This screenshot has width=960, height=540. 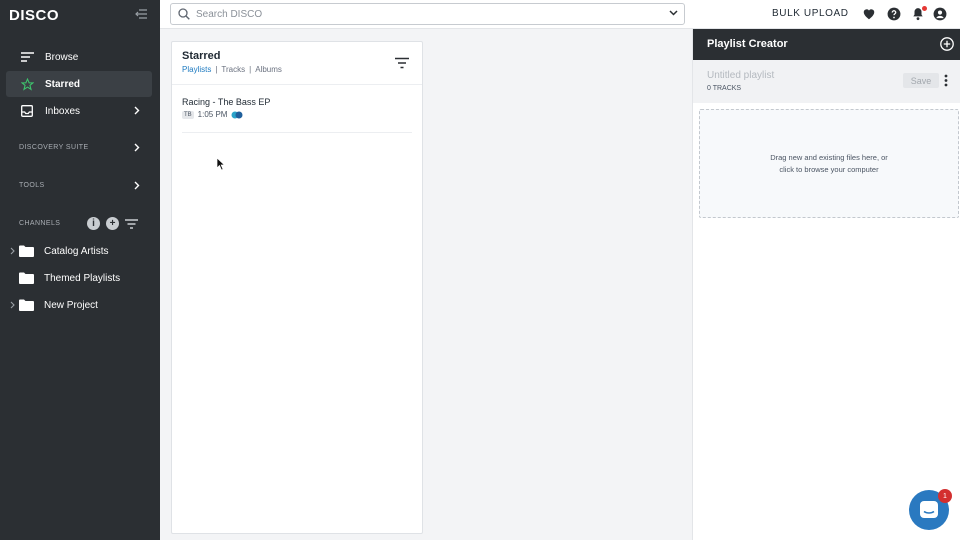 What do you see at coordinates (80, 147) in the screenshot?
I see `section-discovery-suite: DISCOVERY SUITE` at bounding box center [80, 147].